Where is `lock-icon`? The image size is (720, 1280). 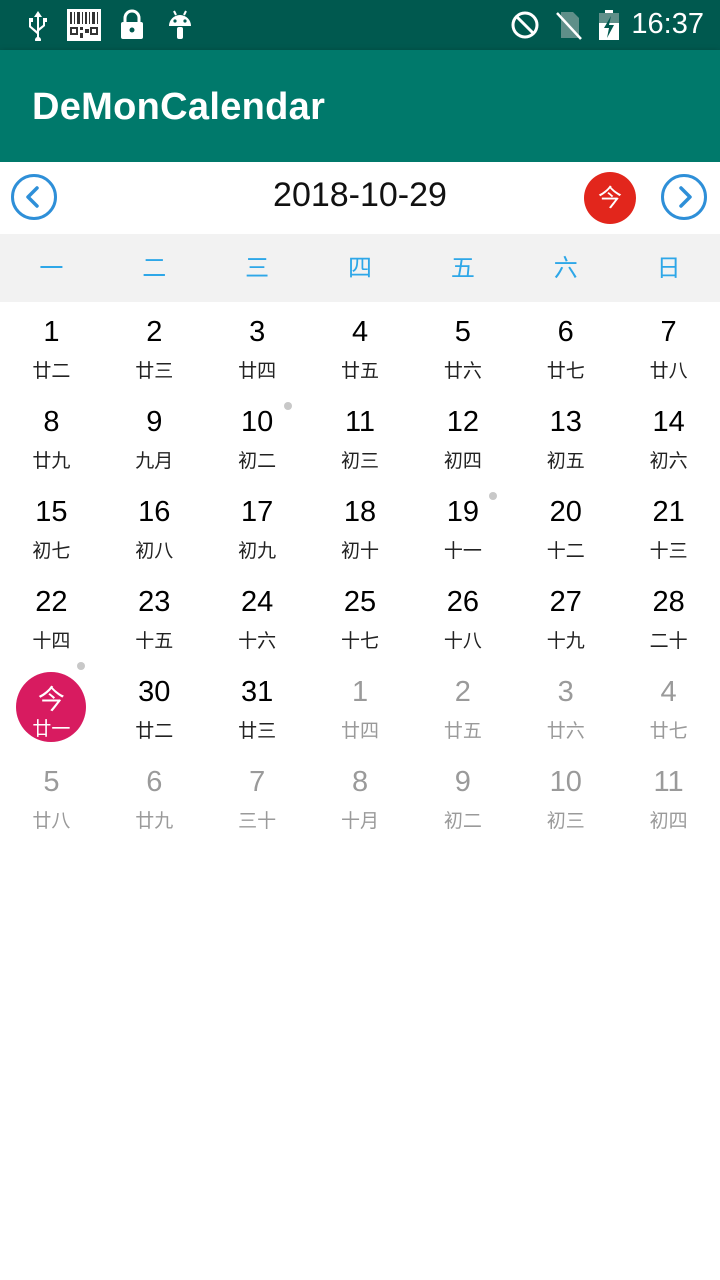 lock-icon is located at coordinates (132, 24).